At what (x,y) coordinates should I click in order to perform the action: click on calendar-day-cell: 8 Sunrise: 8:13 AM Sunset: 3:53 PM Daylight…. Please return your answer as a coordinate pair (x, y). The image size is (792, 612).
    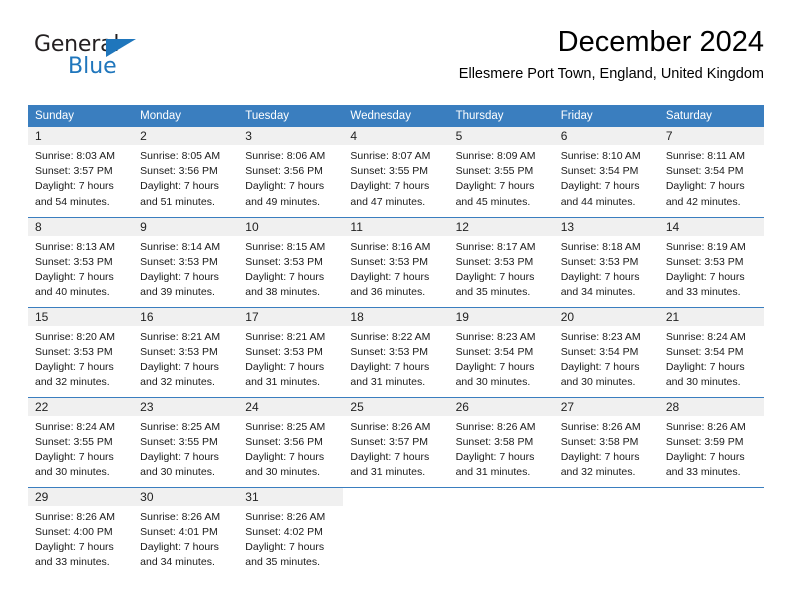
    Looking at the image, I should click on (81, 261).